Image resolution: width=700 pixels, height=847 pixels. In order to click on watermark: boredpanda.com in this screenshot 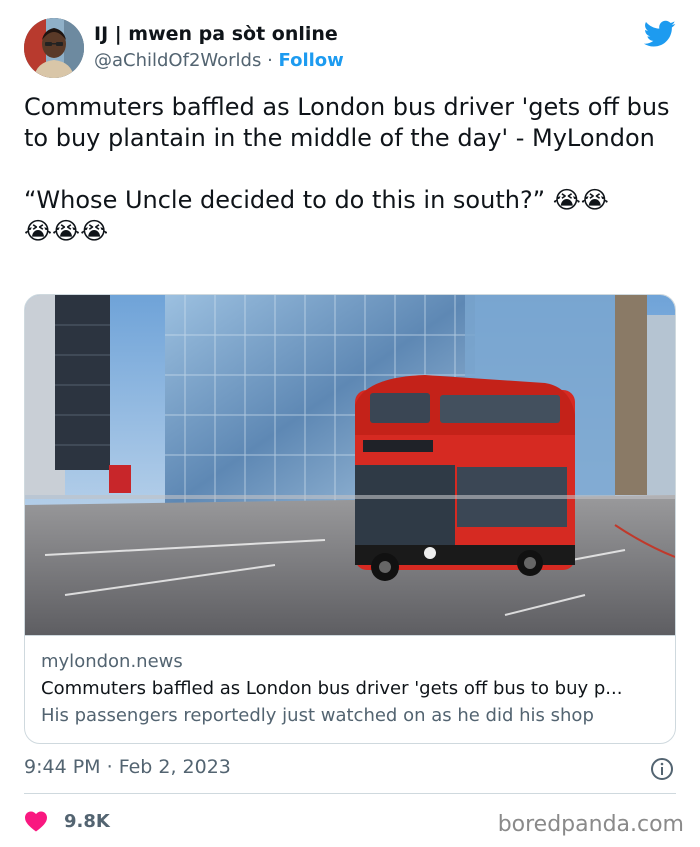, I will do `click(590, 824)`.